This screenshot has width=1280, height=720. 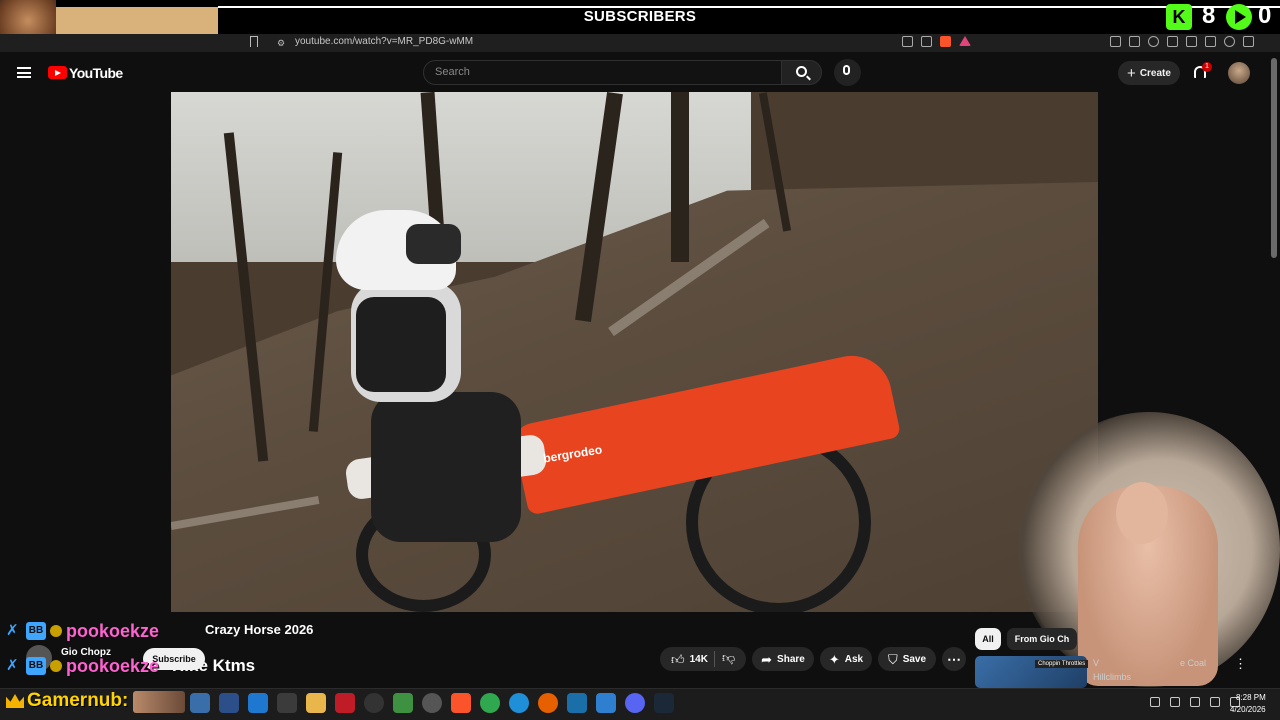 I want to click on vscode-icon, so click(x=606, y=703).